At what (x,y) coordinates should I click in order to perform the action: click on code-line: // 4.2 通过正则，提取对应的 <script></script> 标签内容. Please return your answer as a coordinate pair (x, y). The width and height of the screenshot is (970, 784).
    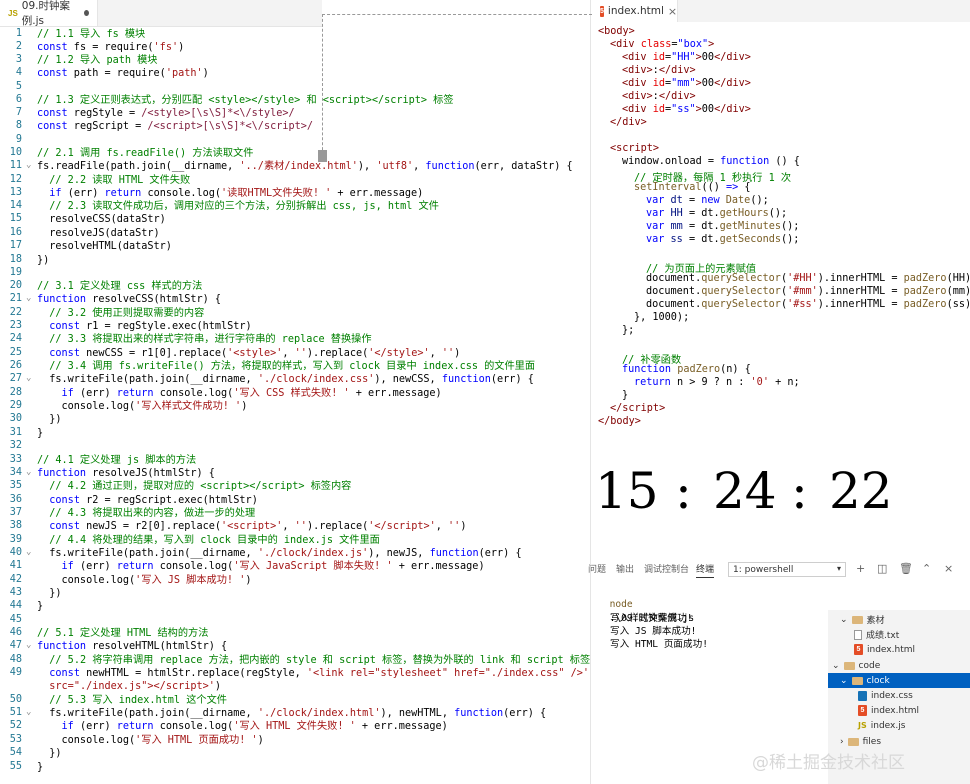
    Looking at the image, I should click on (200, 486).